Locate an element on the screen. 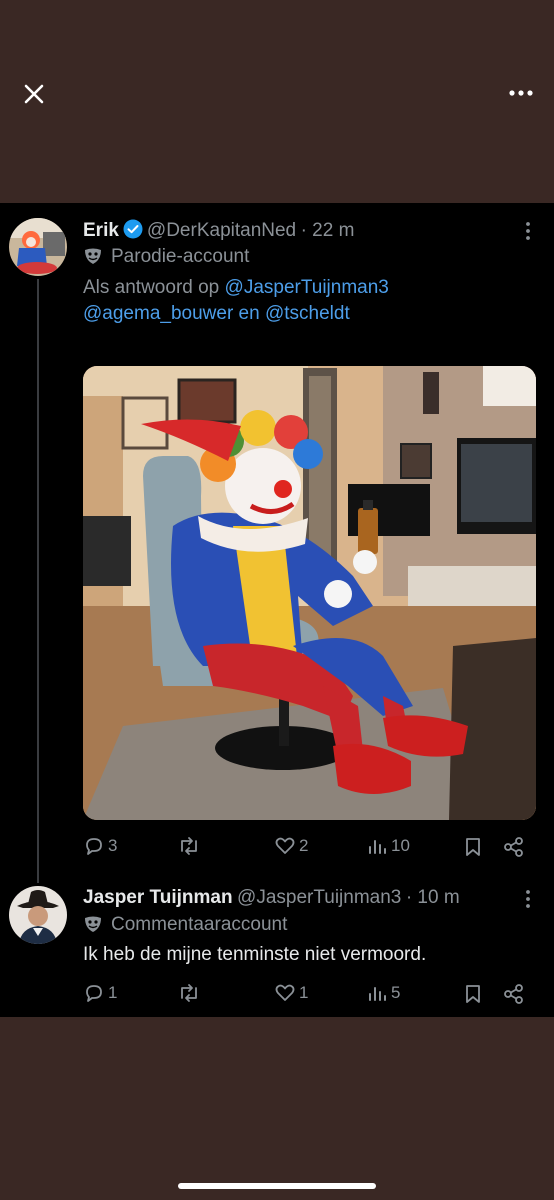  timestamp: · 10 m is located at coordinates (433, 897).